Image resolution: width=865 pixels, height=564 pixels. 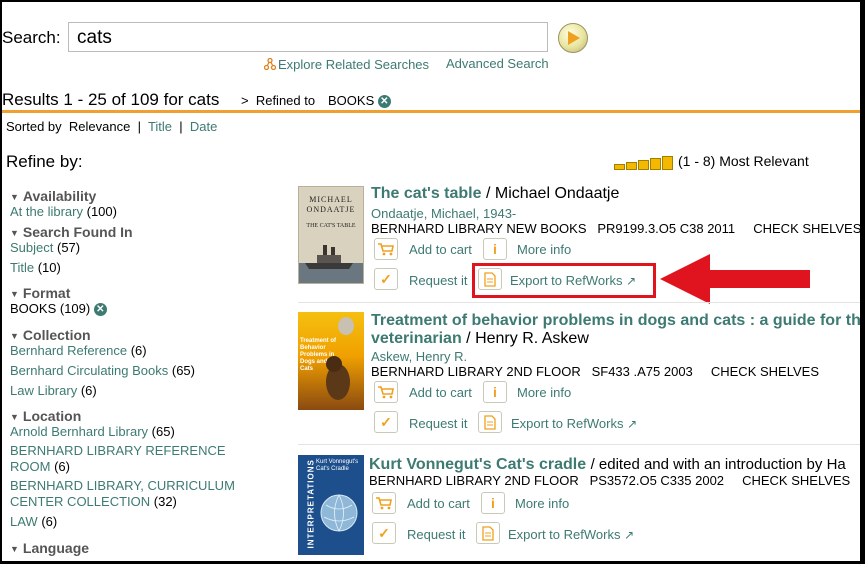 I want to click on facet-item-label: CENTER COLLECTION, so click(x=80, y=501).